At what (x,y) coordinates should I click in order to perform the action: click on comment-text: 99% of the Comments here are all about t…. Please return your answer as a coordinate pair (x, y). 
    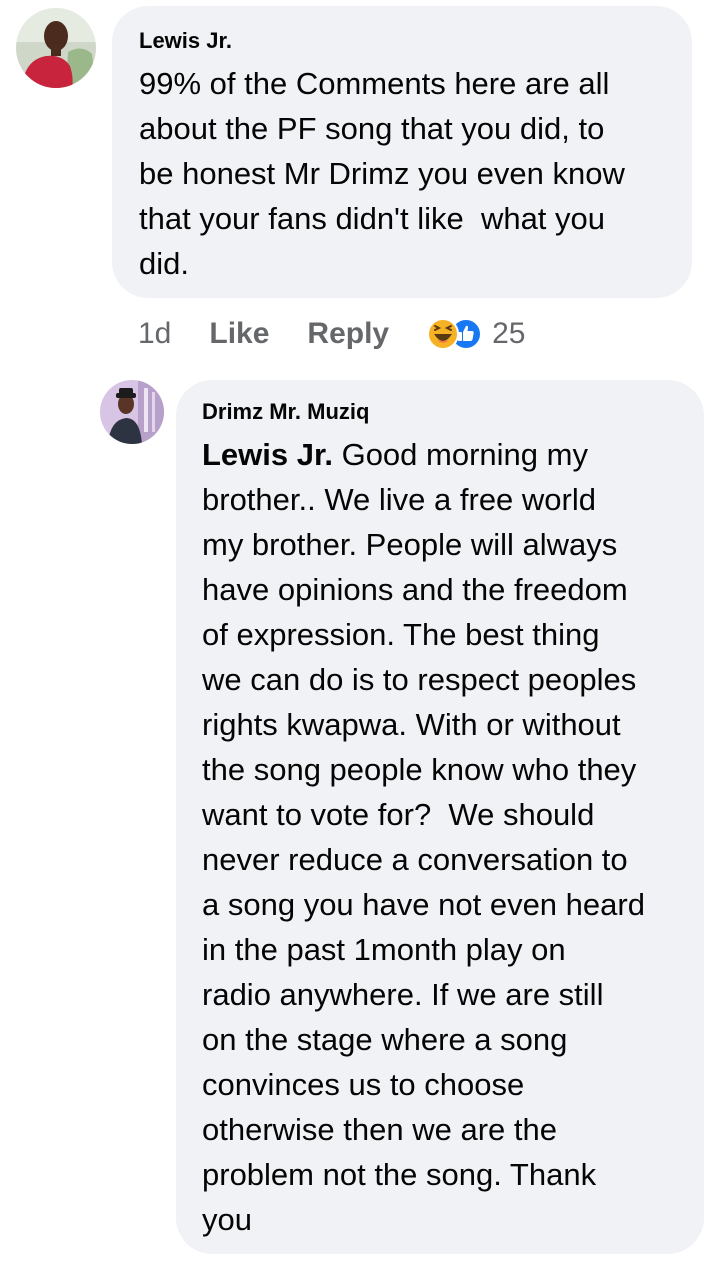
    Looking at the image, I should click on (382, 173).